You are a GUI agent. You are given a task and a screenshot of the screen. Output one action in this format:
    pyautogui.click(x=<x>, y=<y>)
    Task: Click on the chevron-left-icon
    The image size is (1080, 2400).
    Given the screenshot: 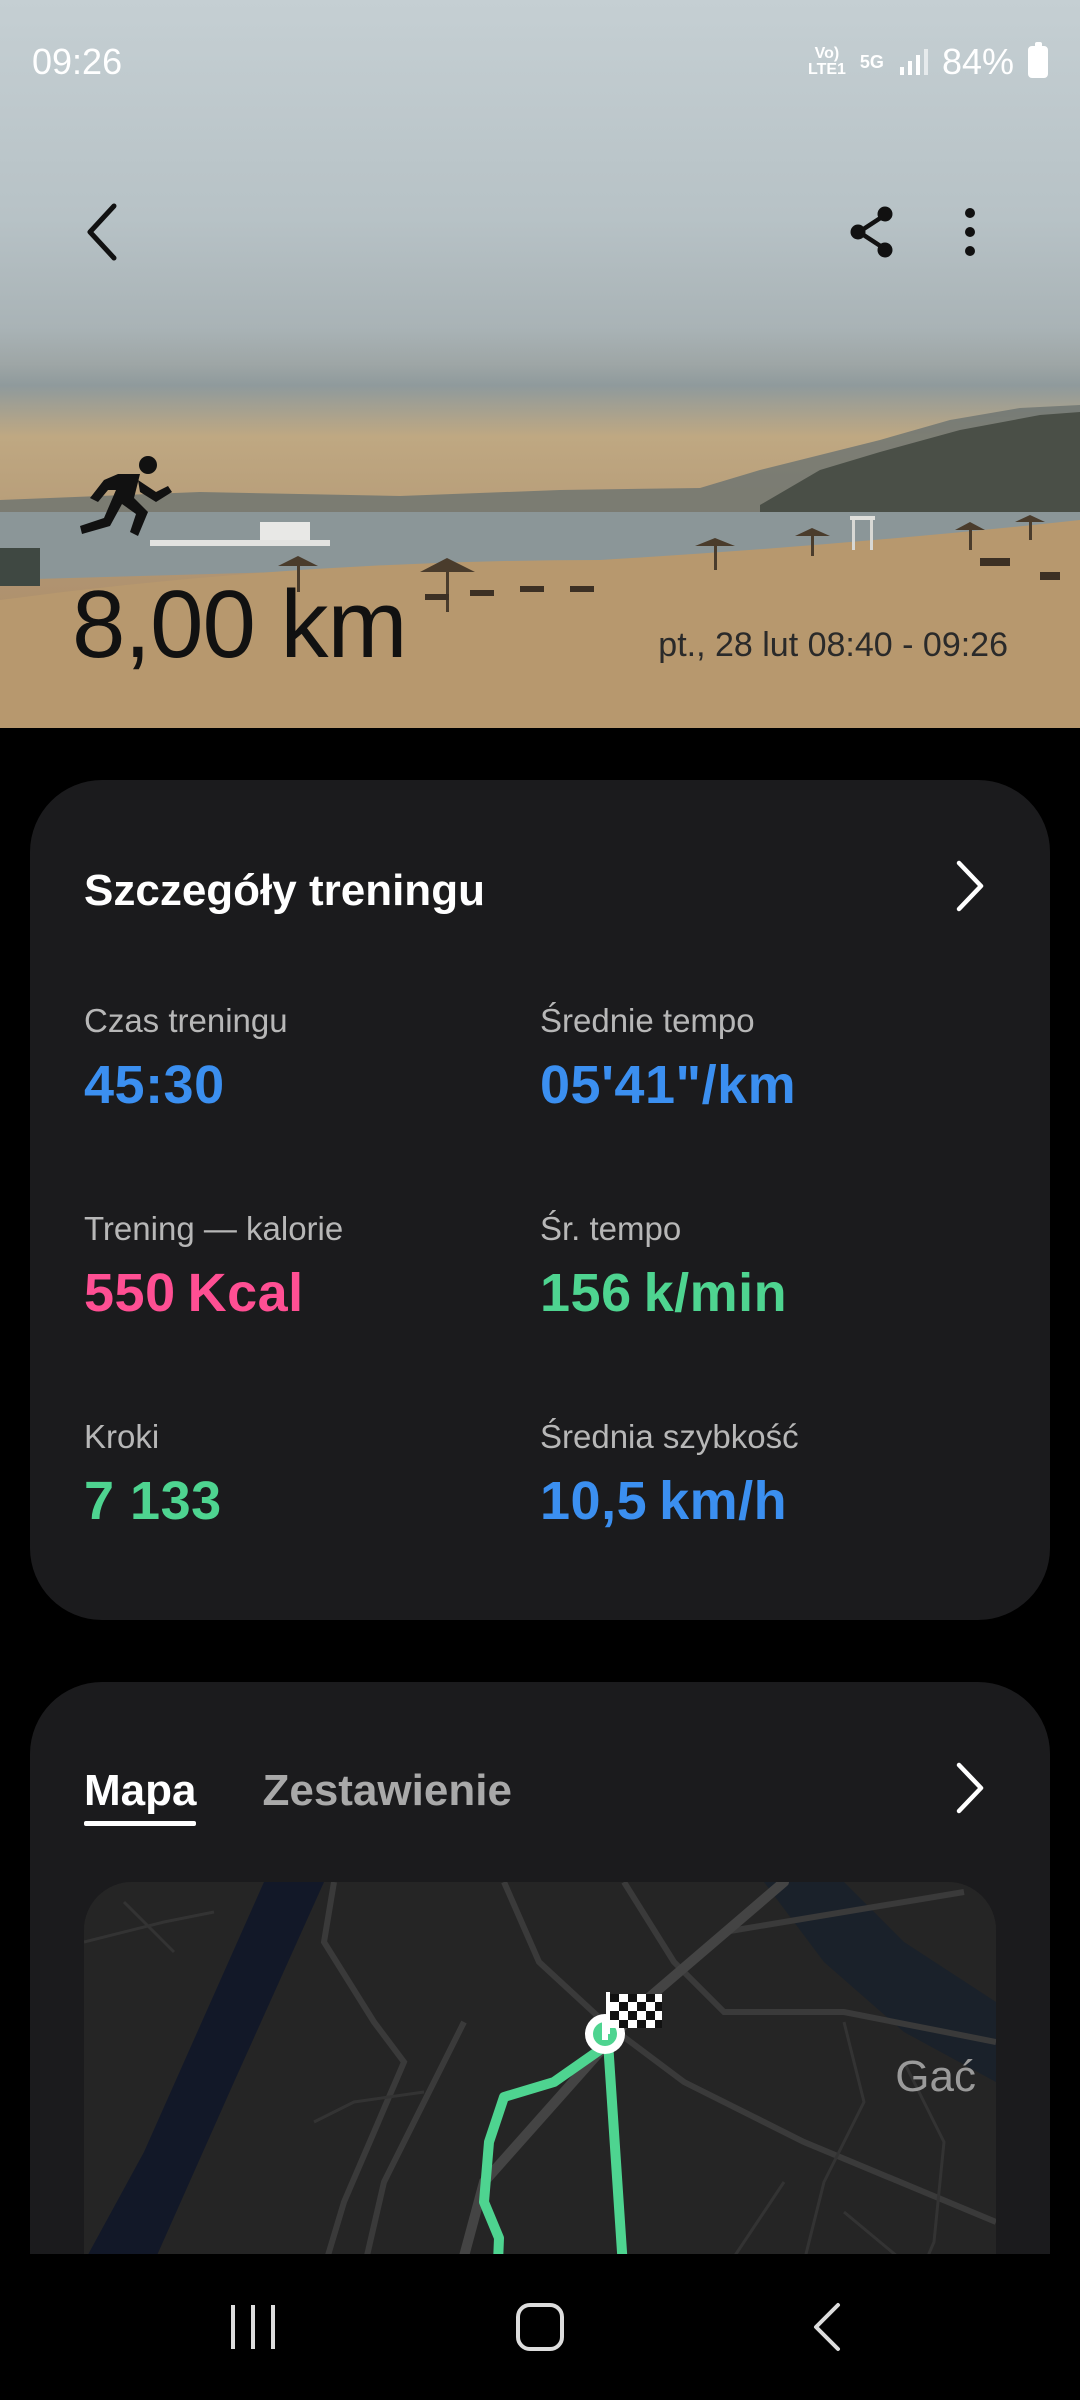 What is the action you would take?
    pyautogui.click(x=102, y=232)
    